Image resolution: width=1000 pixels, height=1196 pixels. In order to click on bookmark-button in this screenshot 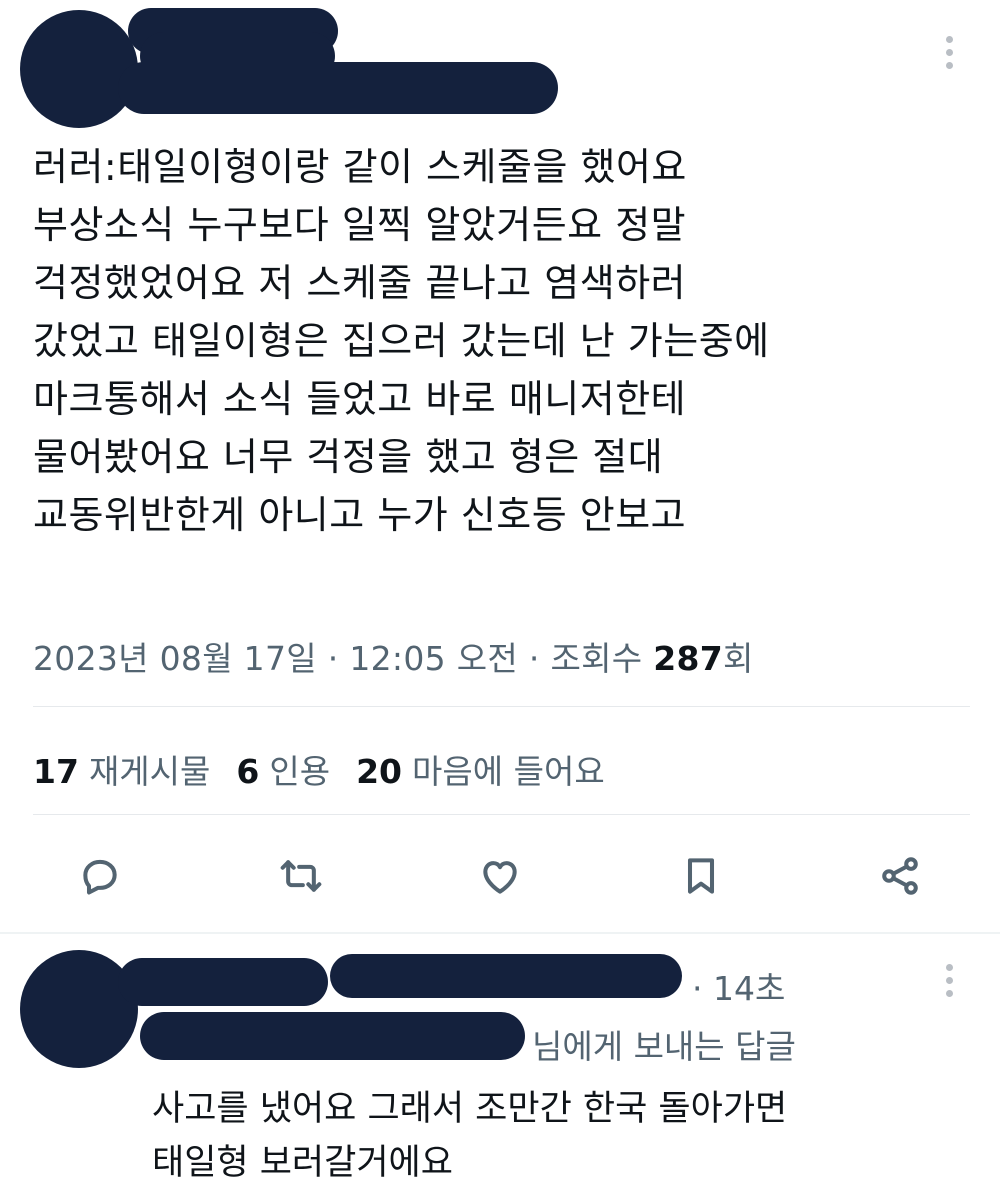, I will do `click(701, 876)`.